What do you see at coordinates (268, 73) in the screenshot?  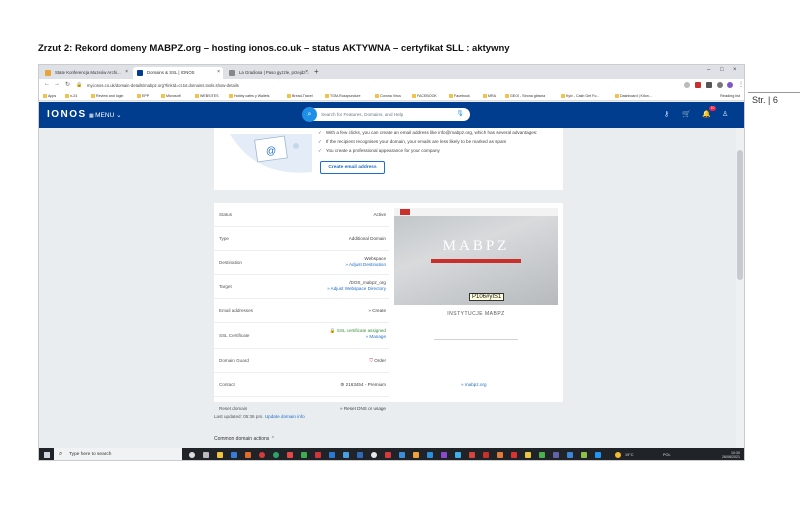 I see `browser-tab-3: La Gradiosa | Paso gyzzle, przejdz... ×` at bounding box center [268, 73].